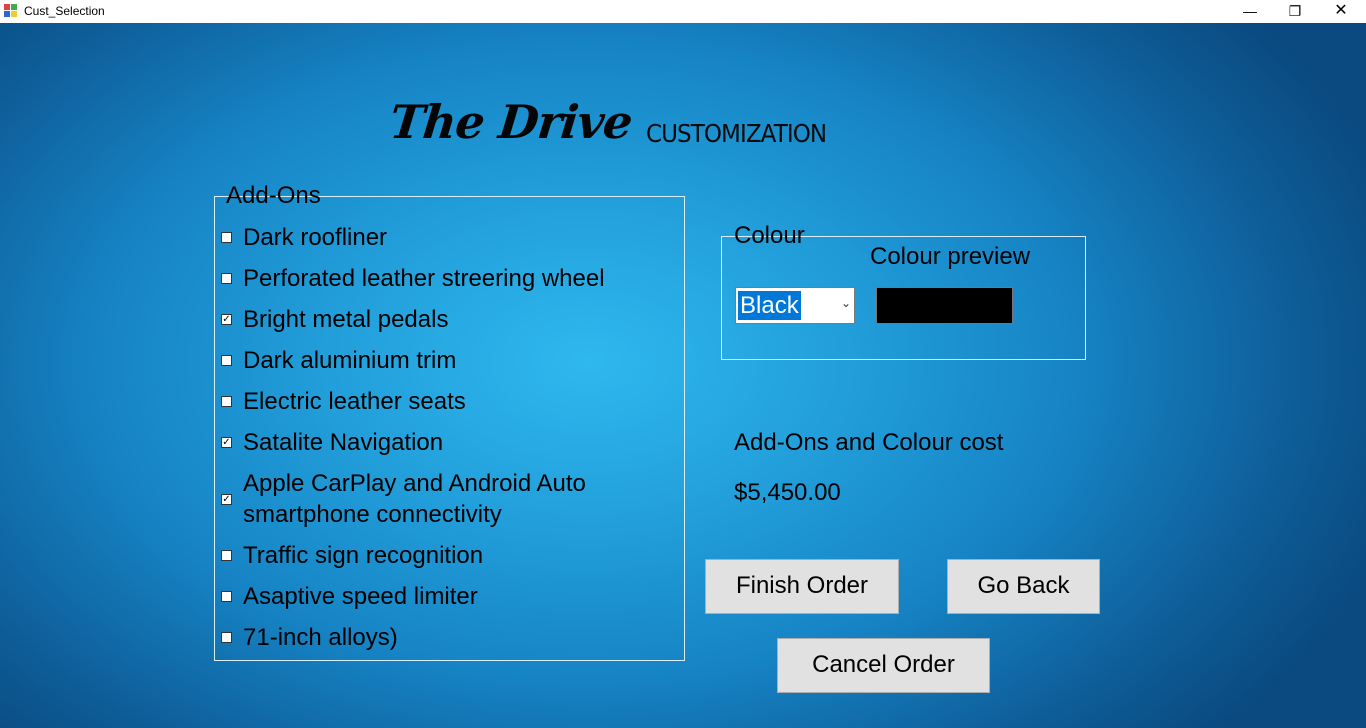  What do you see at coordinates (846, 303) in the screenshot?
I see `chevron-down-icon: ⌄` at bounding box center [846, 303].